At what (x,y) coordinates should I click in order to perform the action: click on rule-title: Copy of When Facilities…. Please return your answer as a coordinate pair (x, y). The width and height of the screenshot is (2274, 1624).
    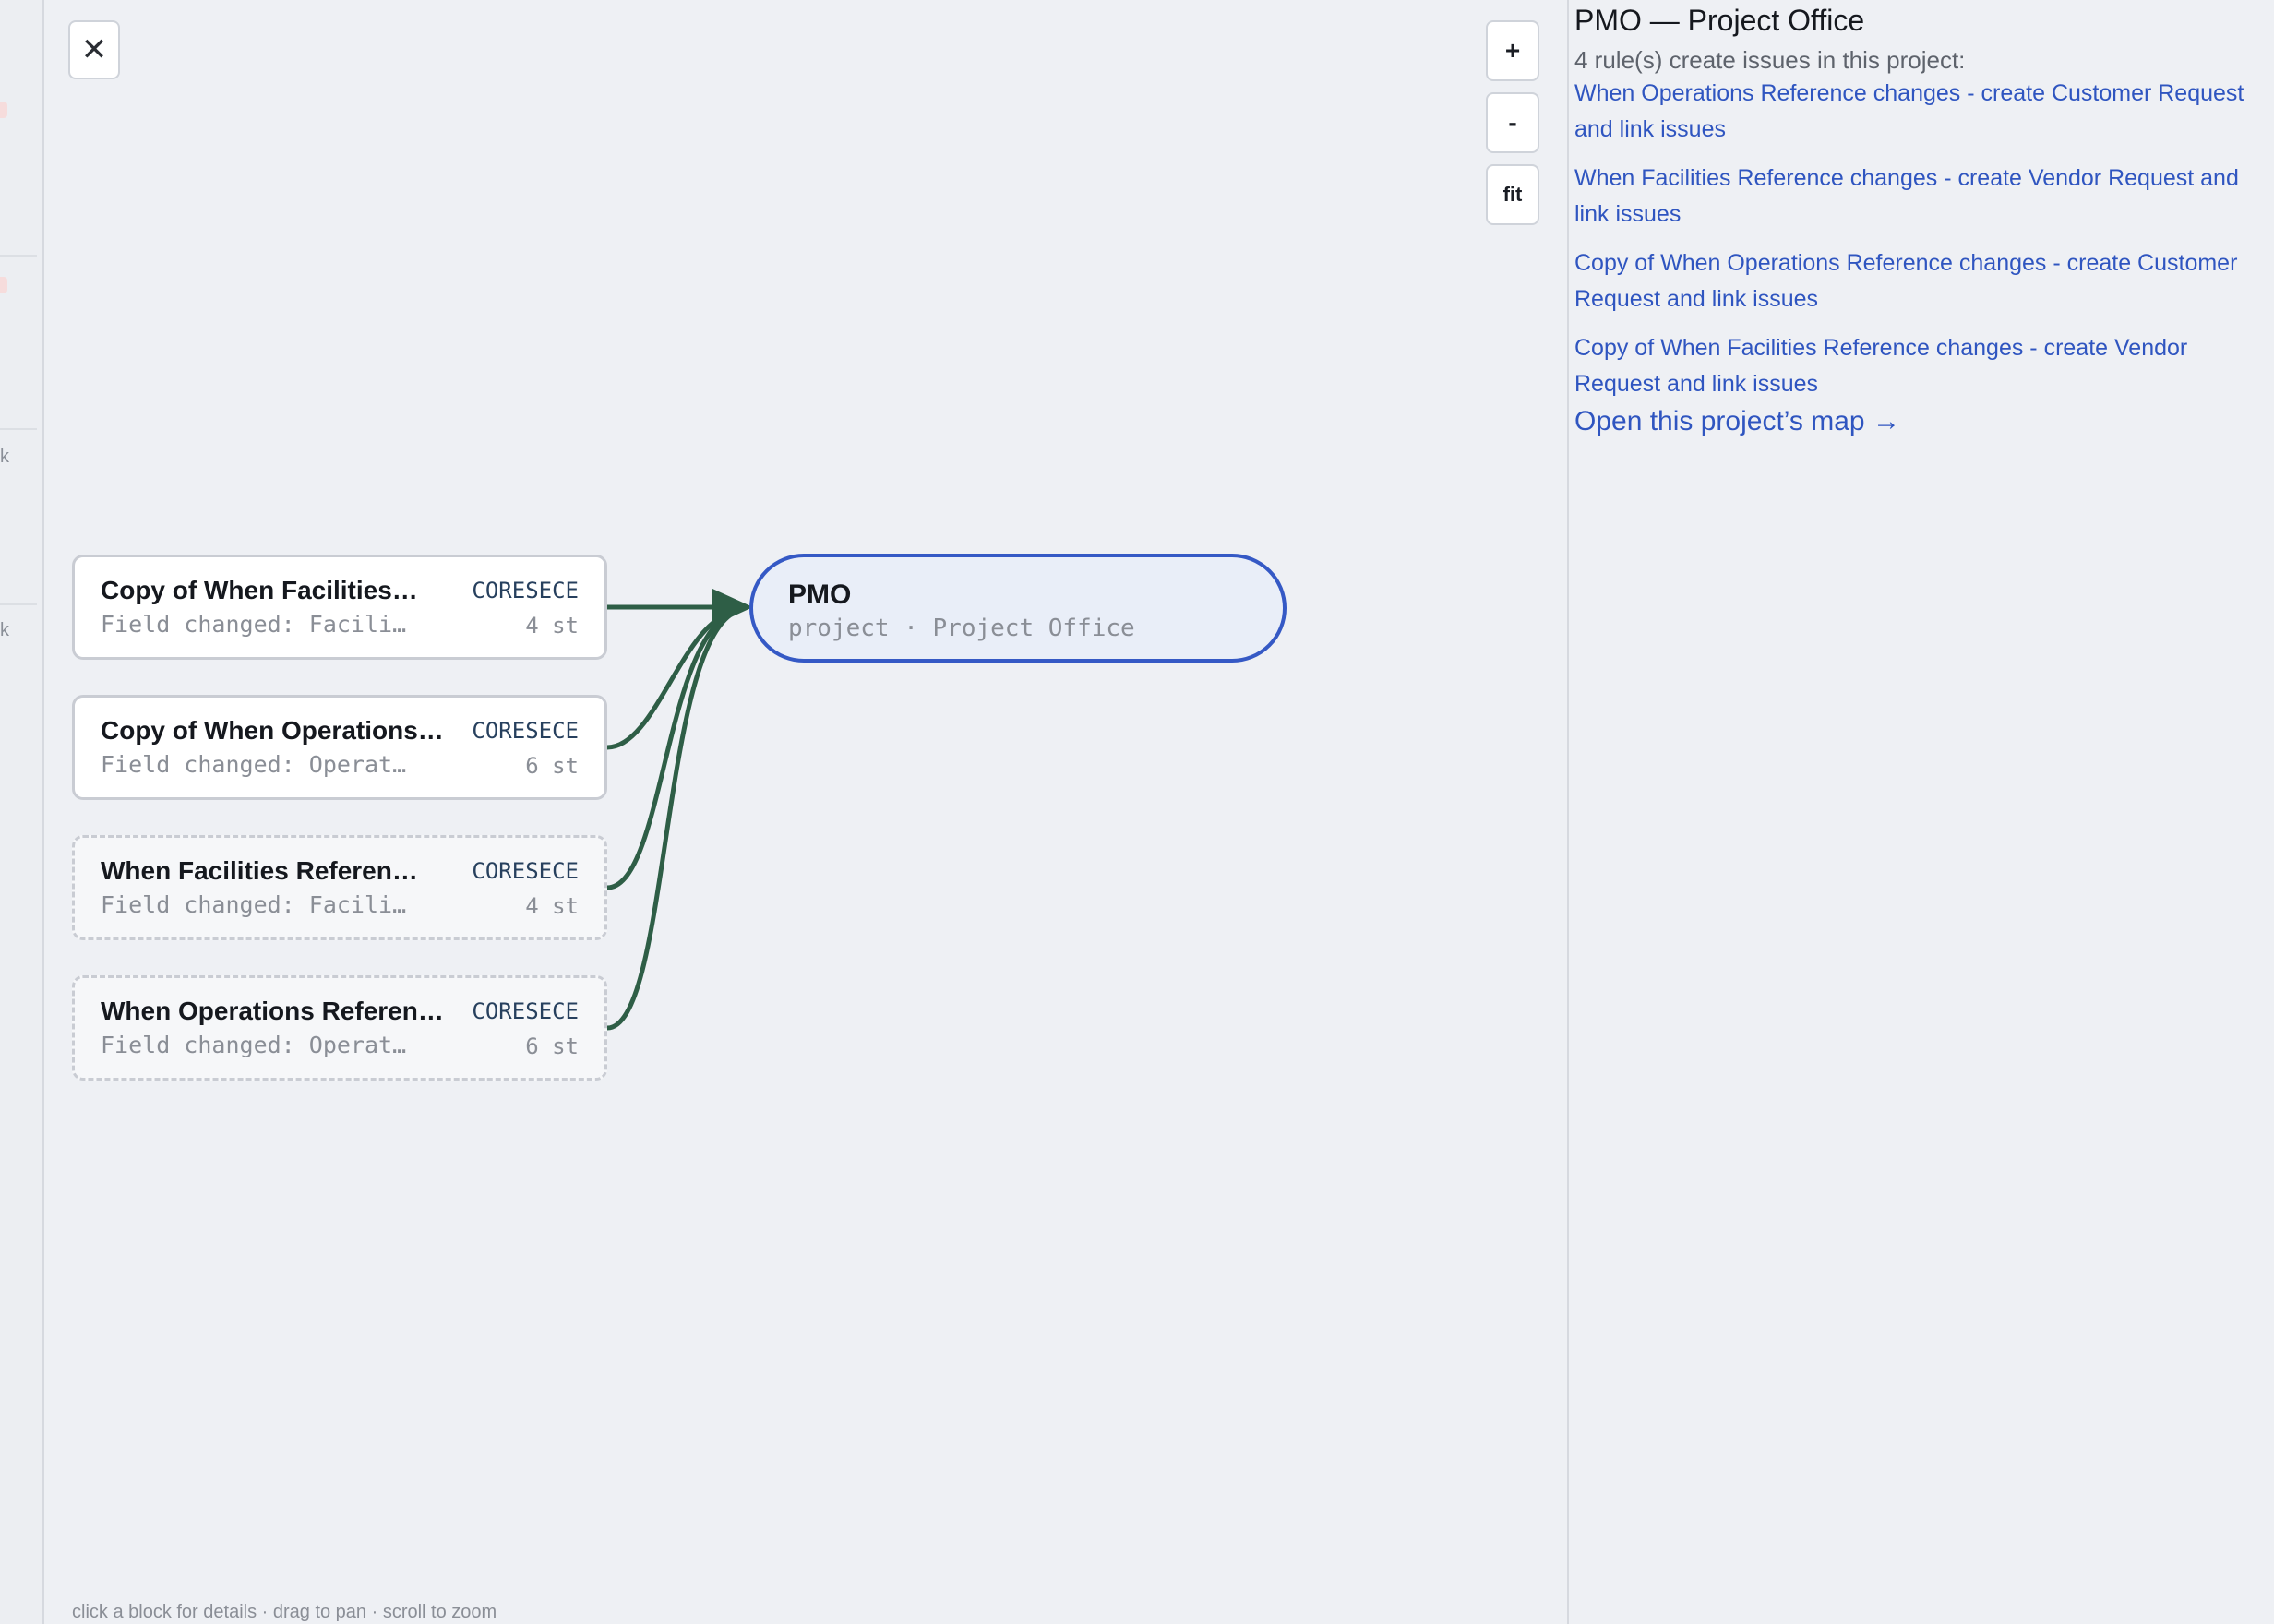
    Looking at the image, I should click on (259, 590).